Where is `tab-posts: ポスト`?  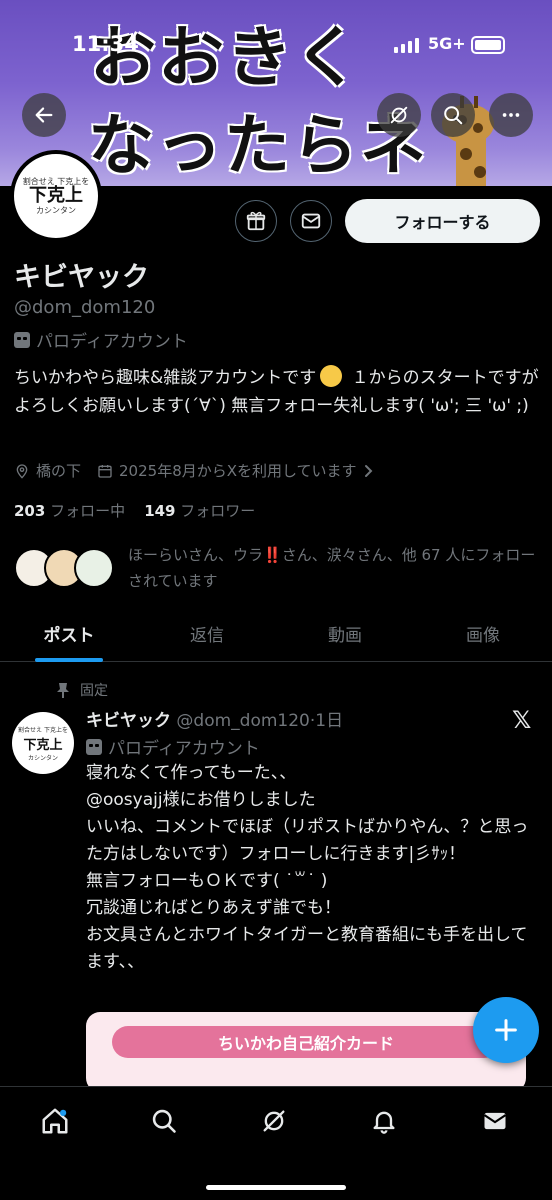 tab-posts: ポスト is located at coordinates (69, 633).